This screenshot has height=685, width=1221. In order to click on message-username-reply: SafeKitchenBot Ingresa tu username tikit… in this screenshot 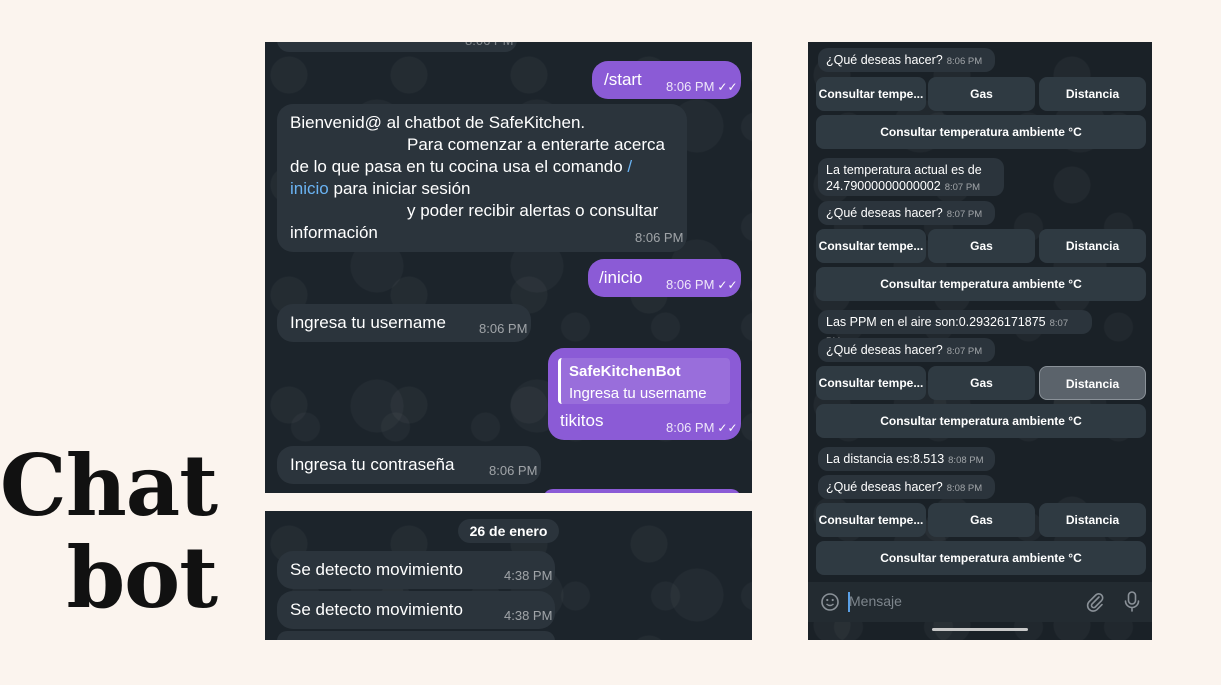, I will do `click(644, 394)`.